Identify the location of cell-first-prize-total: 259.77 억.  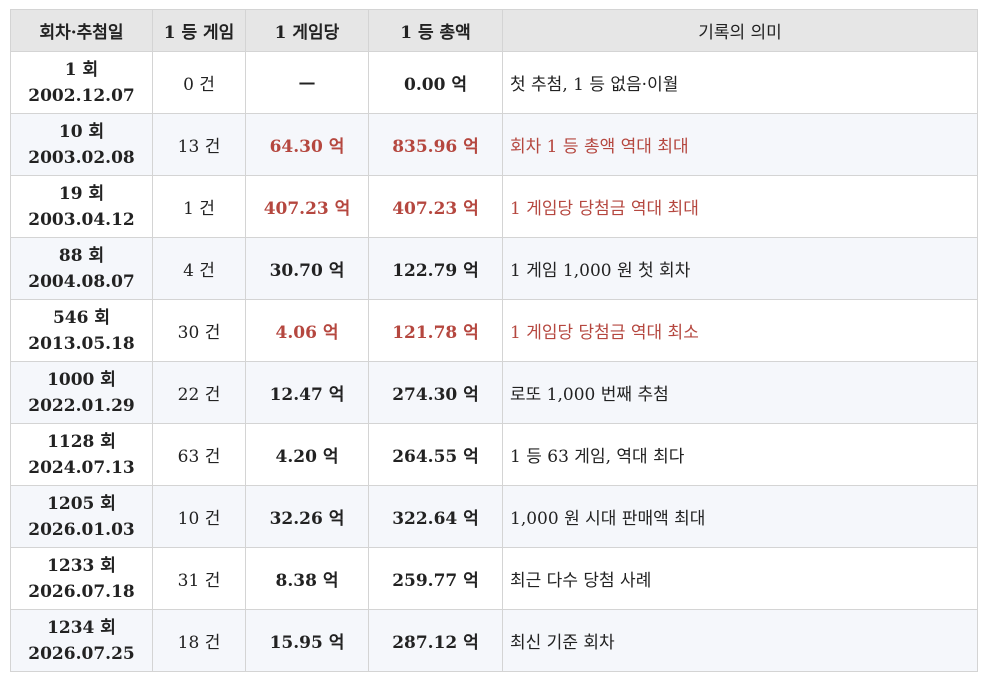
(435, 578).